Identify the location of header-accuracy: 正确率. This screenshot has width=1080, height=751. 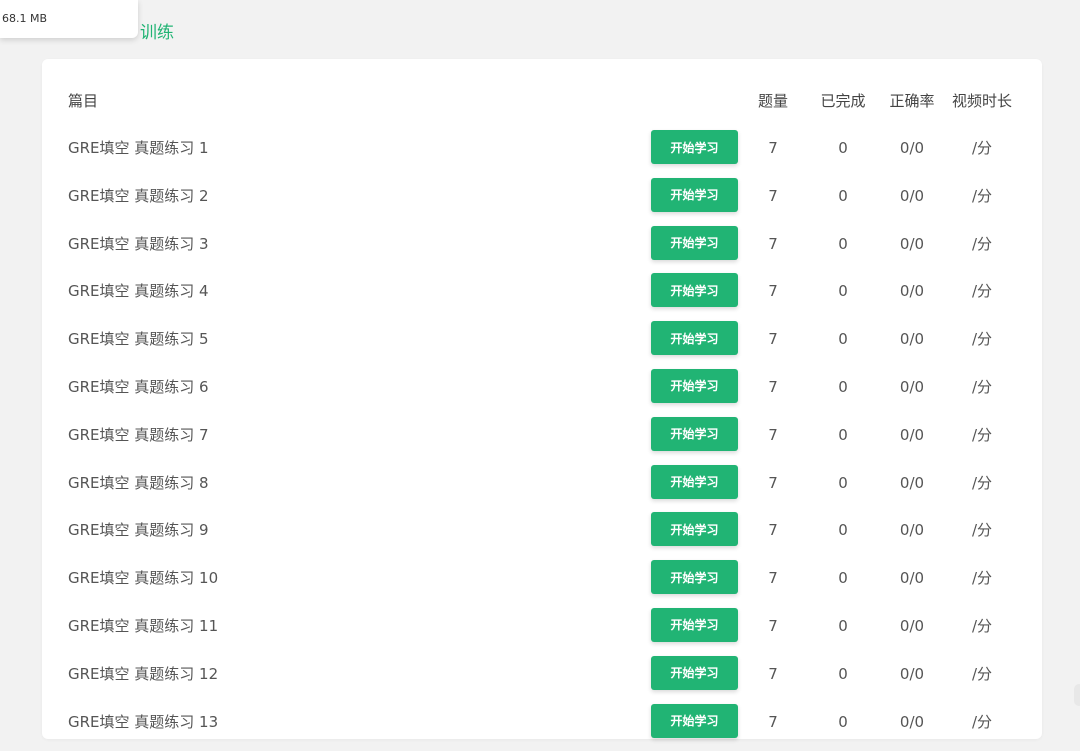
(912, 101).